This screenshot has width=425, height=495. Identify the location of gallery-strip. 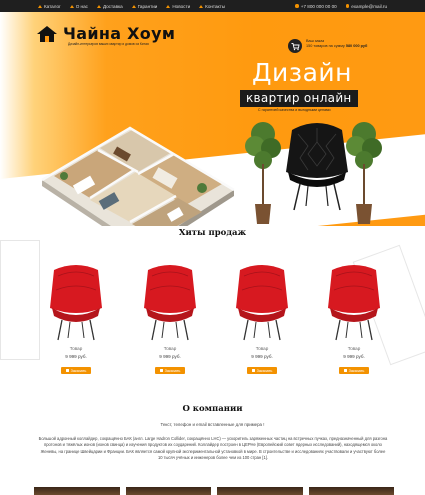
(214, 491).